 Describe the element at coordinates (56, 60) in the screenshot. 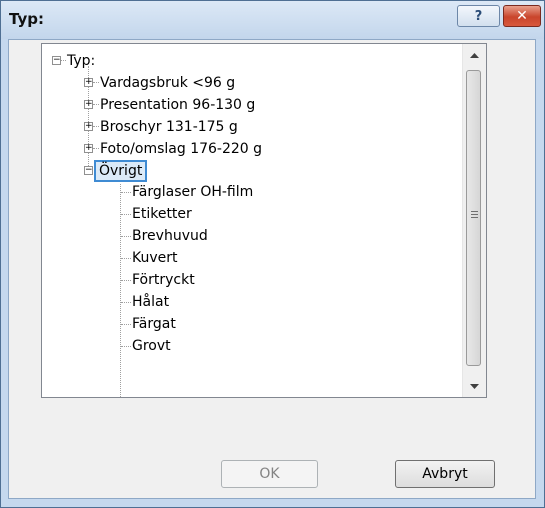

I see `collapse-root-icon: −` at that location.